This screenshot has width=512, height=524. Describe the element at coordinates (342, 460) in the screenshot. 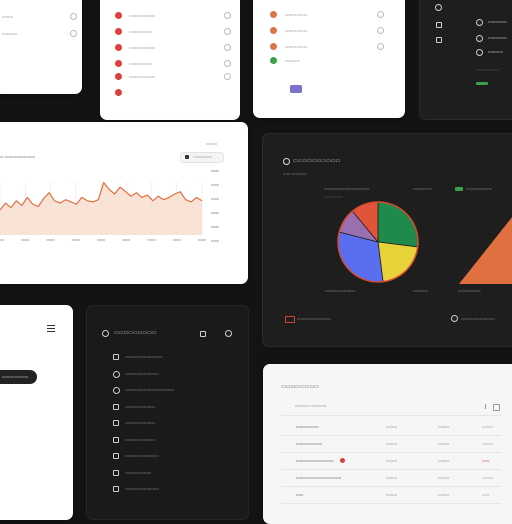

I see `status-red-dot` at that location.